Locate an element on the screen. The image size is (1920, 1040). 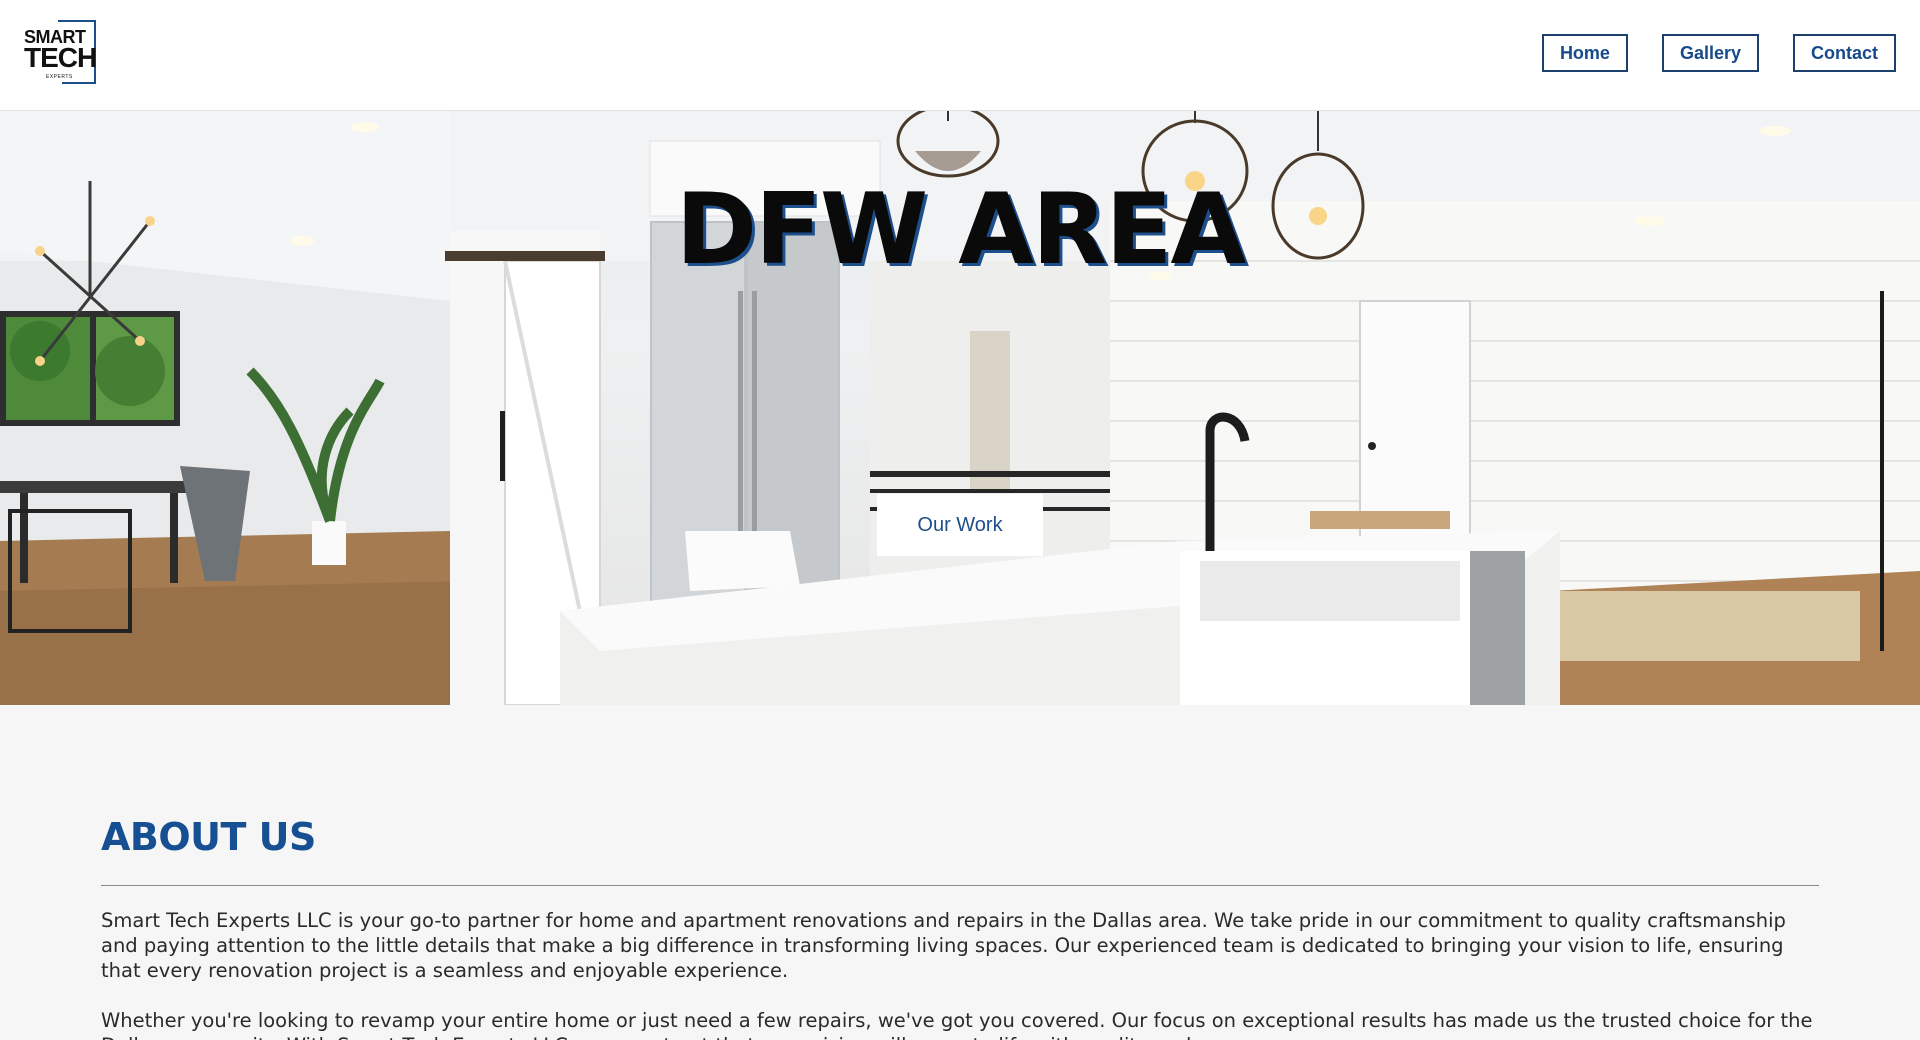
nav-contact-button: Contact is located at coordinates (1844, 53).